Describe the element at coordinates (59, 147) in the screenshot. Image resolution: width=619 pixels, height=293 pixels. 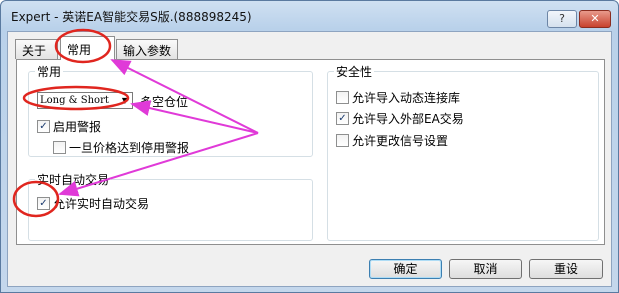
I see `disable-alert-checkbox` at that location.